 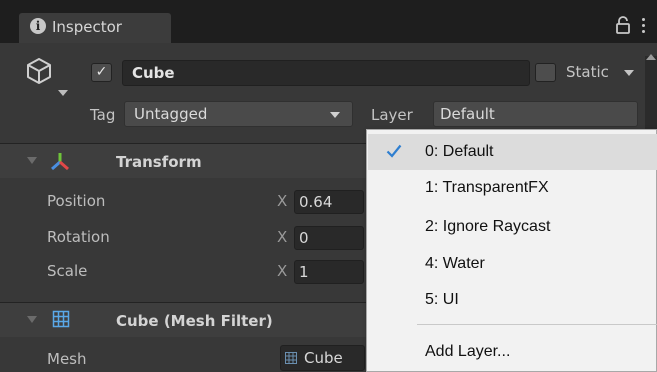 What do you see at coordinates (623, 25) in the screenshot?
I see `lock-icon` at bounding box center [623, 25].